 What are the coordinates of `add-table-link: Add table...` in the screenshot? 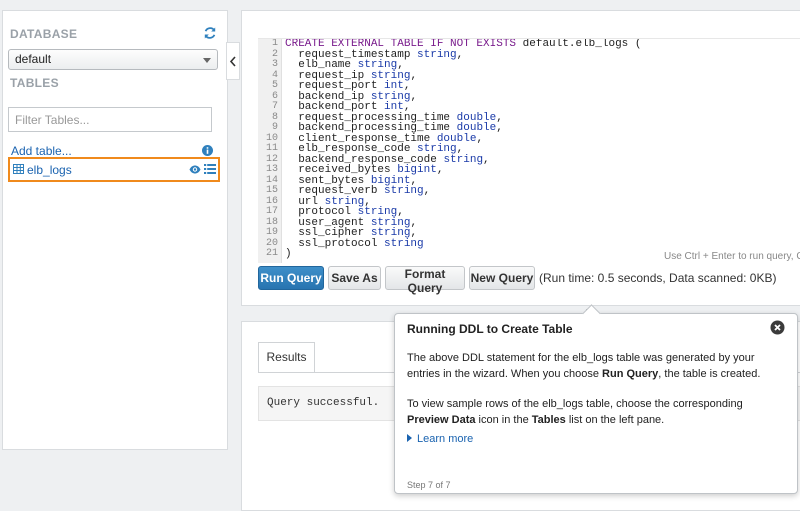 It's located at (41, 151).